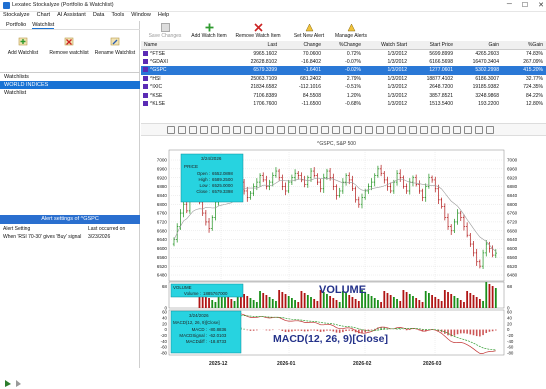 The height and width of the screenshot is (389, 546). Describe the element at coordinates (402, 130) in the screenshot. I see `refresh-icon` at that location.